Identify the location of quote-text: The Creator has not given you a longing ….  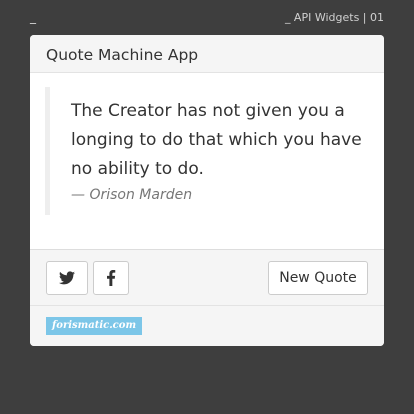
(216, 140).